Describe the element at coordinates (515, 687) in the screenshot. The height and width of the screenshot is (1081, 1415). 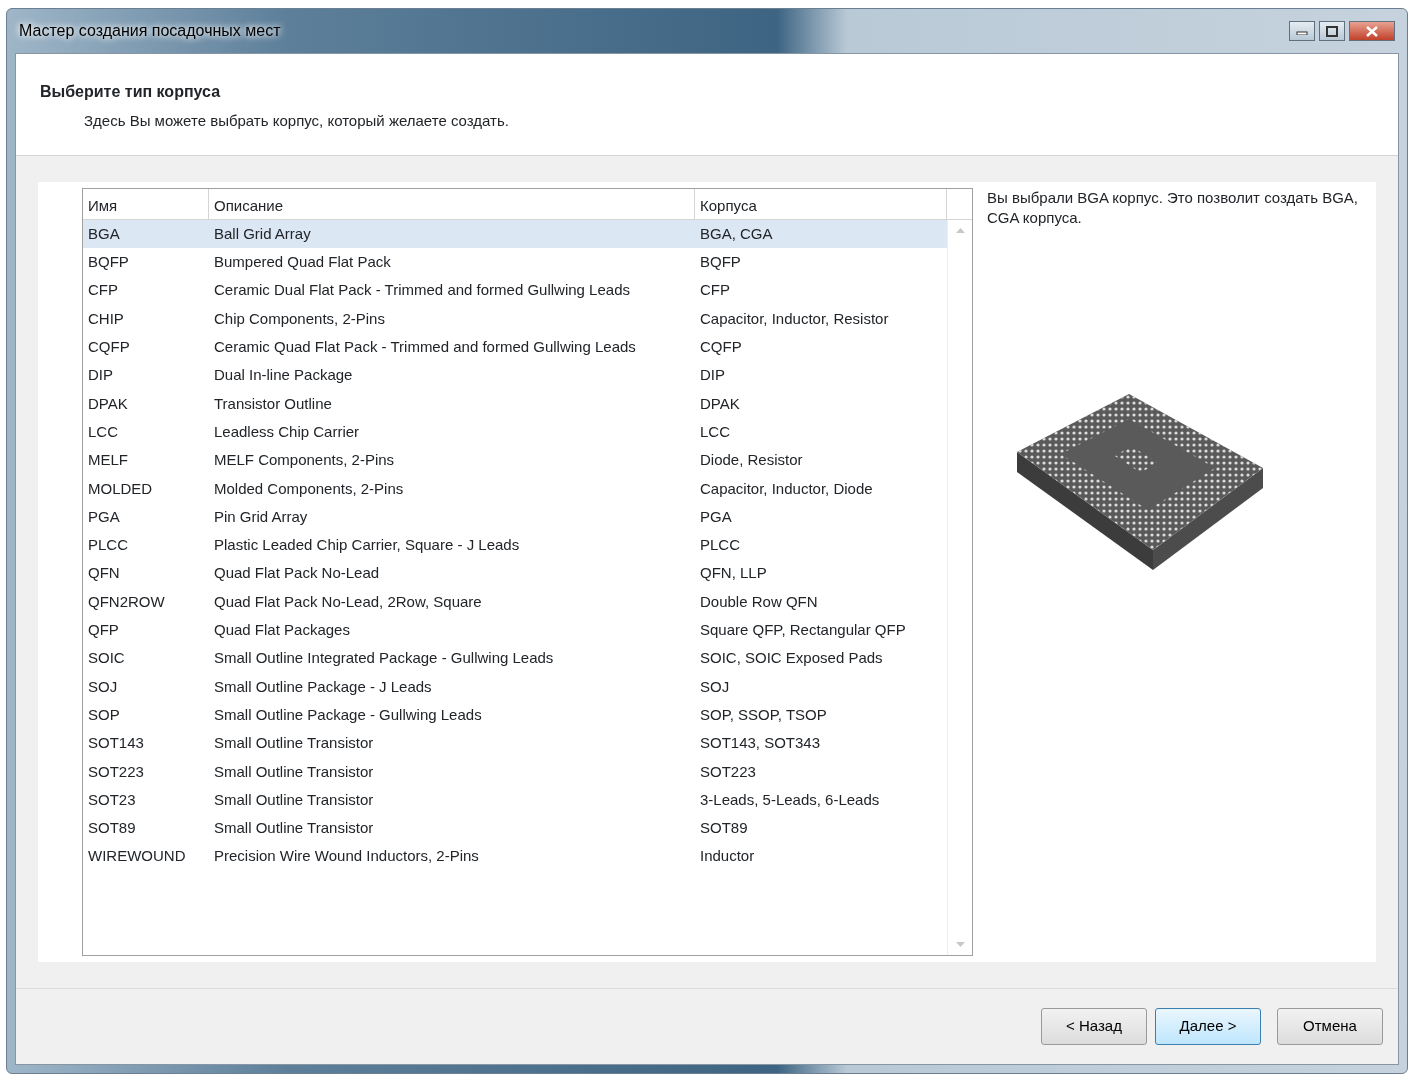
I see `table-row: SOJ Small Outline Package - J Leads SOJ` at that location.